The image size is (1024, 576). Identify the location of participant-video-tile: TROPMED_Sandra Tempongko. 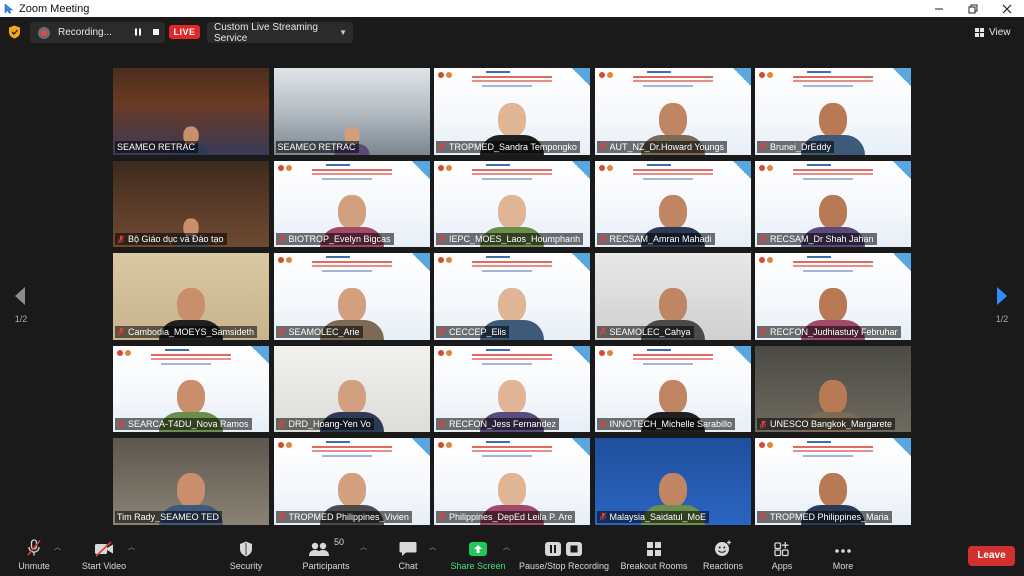
(512, 111).